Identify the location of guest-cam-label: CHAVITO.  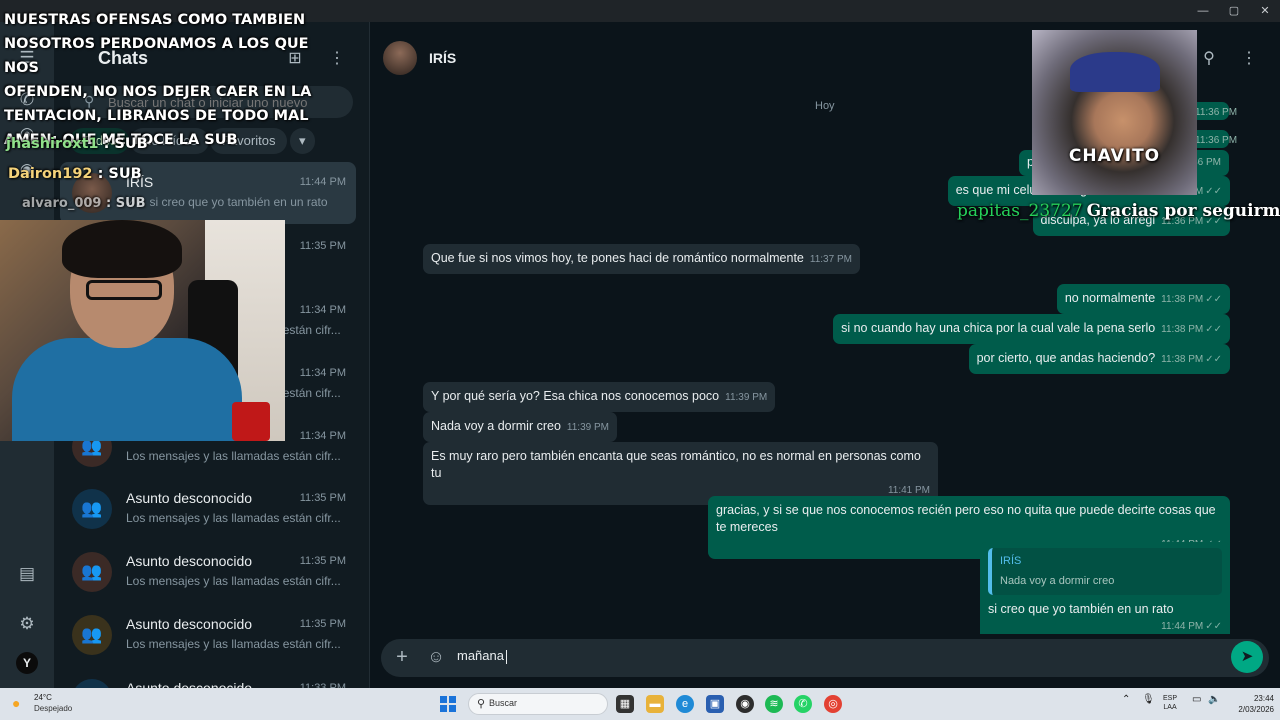
(1114, 156).